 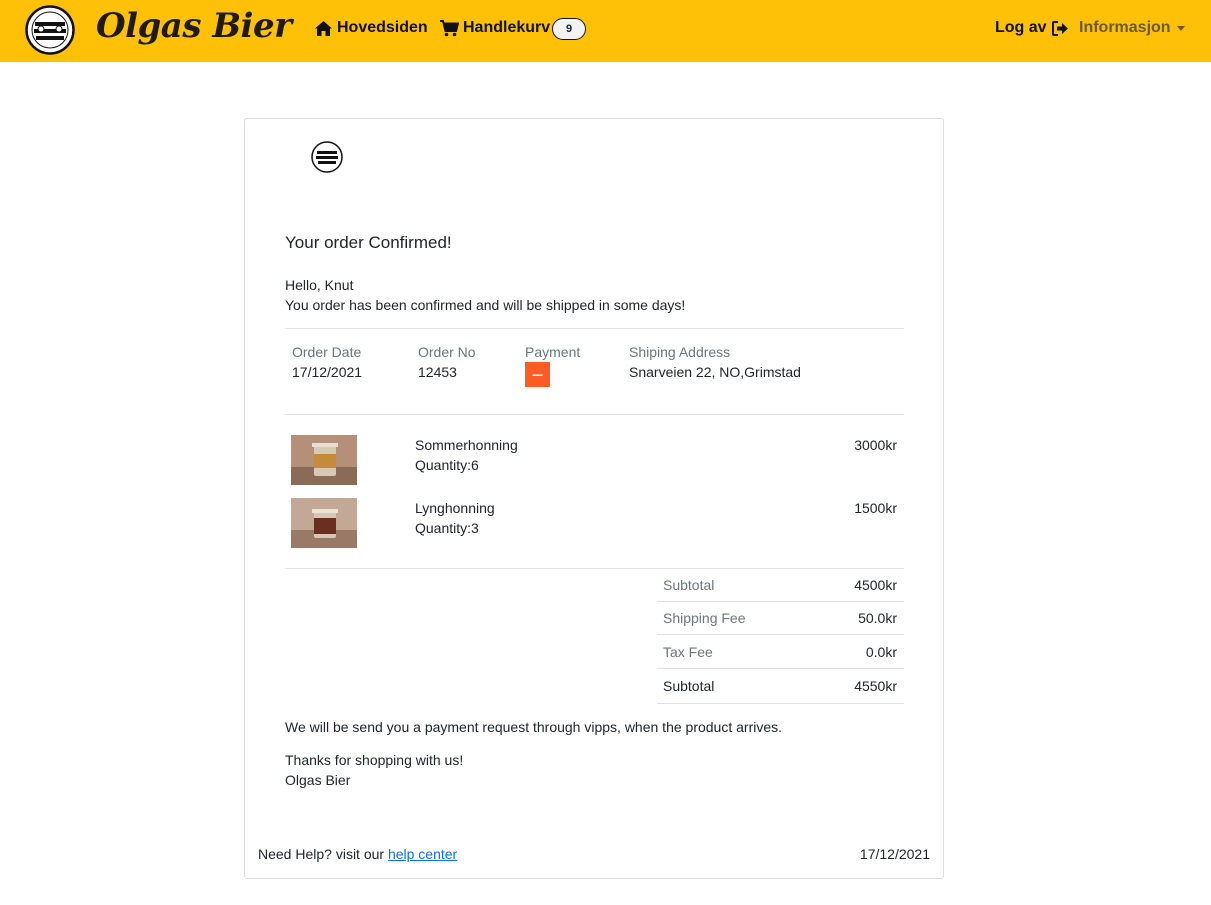 What do you see at coordinates (875, 585) in the screenshot?
I see `subtotal-value: 4500kr` at bounding box center [875, 585].